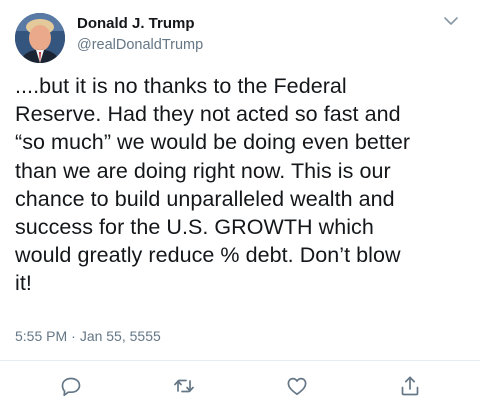 This screenshot has width=480, height=410. I want to click on heart-icon, so click(297, 386).